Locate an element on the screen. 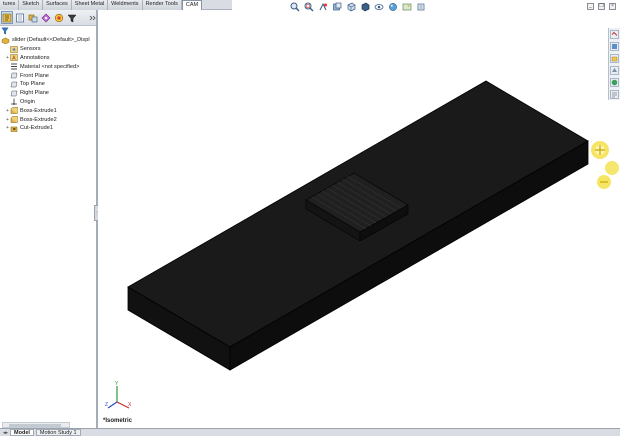 The height and width of the screenshot is (436, 620). zoom-to-fit-icon is located at coordinates (294, 7).